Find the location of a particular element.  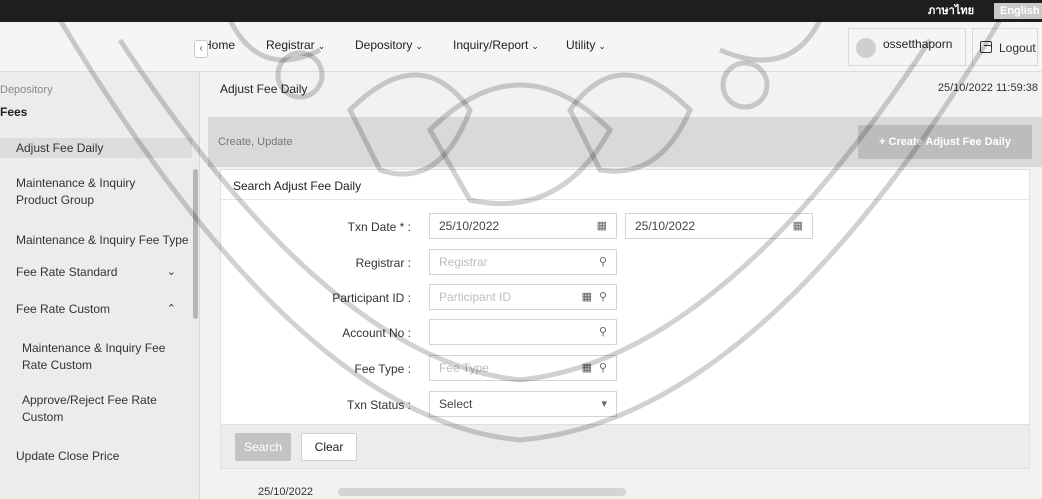

sidebar-item-approve-reject-fee-rate-custom: Approve/Reject Fee Rate Custom is located at coordinates (85, 409).